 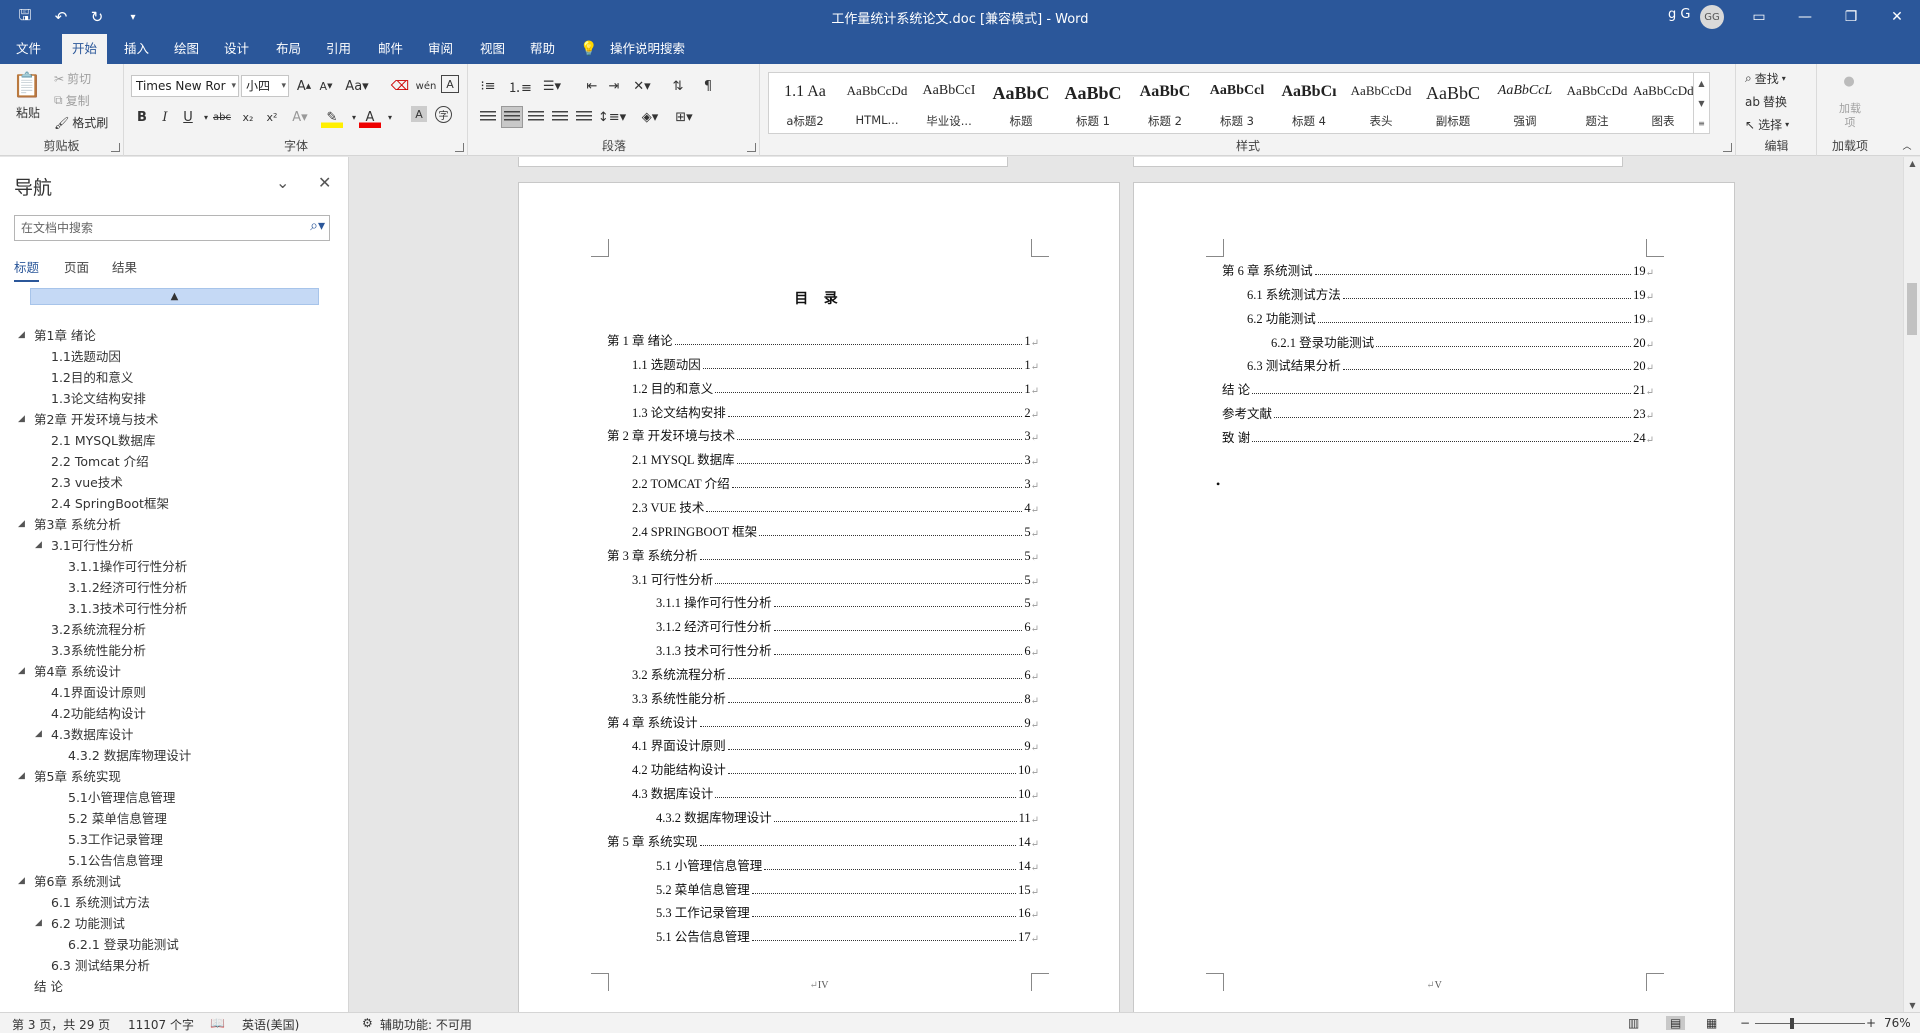 What do you see at coordinates (1712, 17) in the screenshot?
I see `avatar: GG` at bounding box center [1712, 17].